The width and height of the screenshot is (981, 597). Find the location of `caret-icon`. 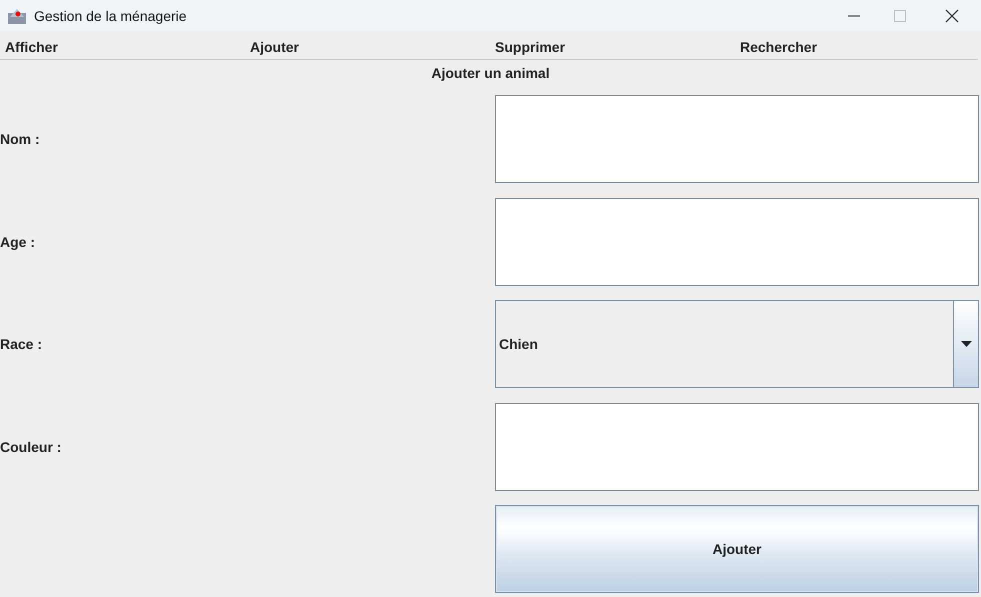

caret-icon is located at coordinates (966, 344).